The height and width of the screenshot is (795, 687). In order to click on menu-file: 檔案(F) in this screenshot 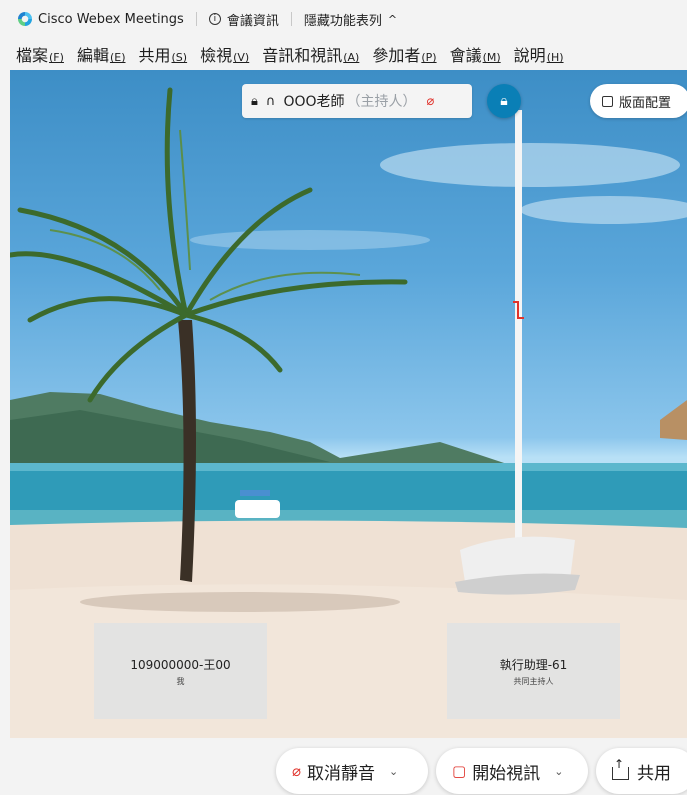, I will do `click(40, 54)`.